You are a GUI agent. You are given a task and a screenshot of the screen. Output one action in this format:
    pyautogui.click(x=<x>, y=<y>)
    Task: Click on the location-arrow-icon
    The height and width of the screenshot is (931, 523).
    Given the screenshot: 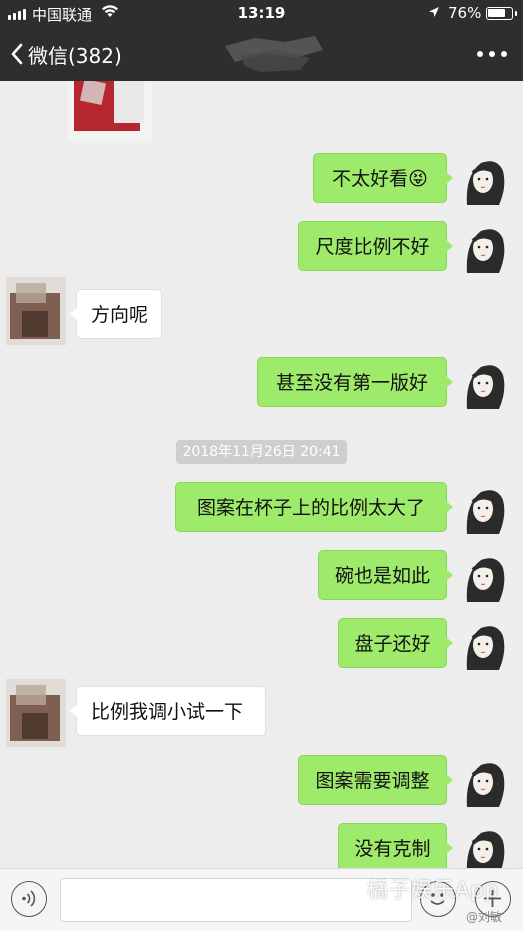 What is the action you would take?
    pyautogui.click(x=434, y=12)
    